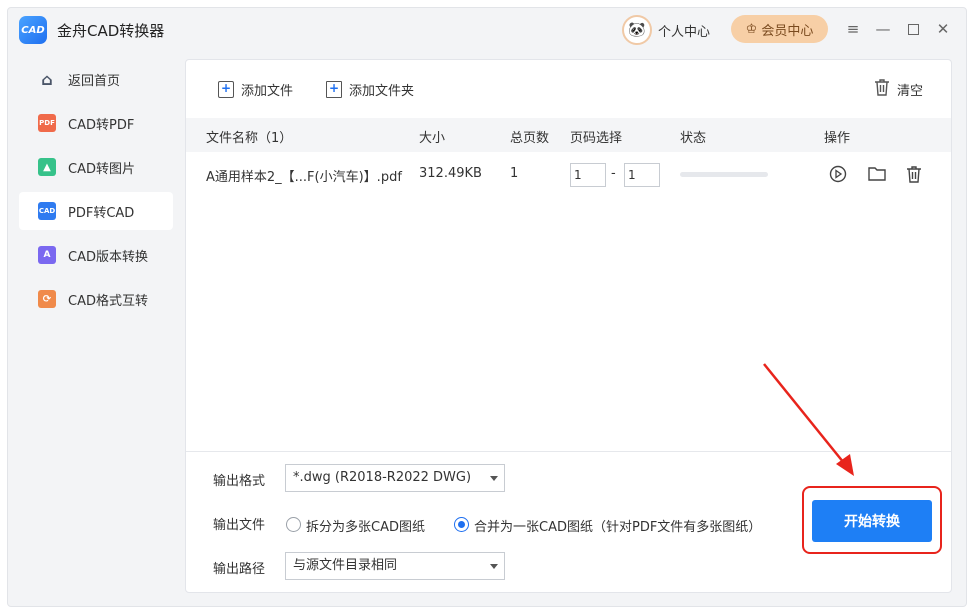 This screenshot has height=614, width=974. I want to click on page-to-input, so click(642, 175).